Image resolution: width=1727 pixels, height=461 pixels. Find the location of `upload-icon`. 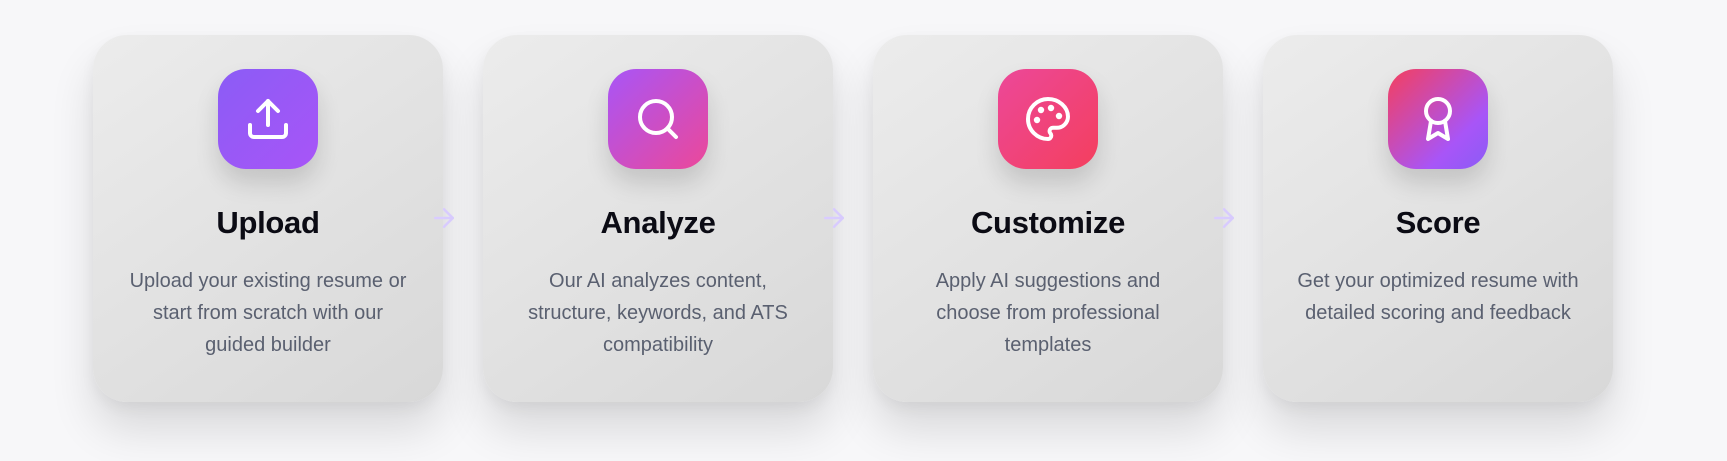

upload-icon is located at coordinates (268, 119).